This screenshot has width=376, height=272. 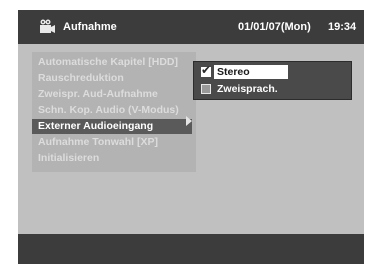 I want to click on menu-item-initialisieren: Initialisieren, so click(x=68, y=158).